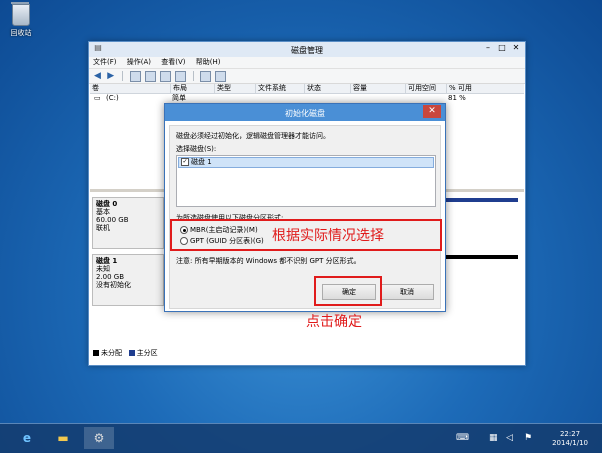 This screenshot has height=453, width=602. I want to click on window-titlebar: ▤ 磁盘管理 – □ ✕, so click(307, 49).